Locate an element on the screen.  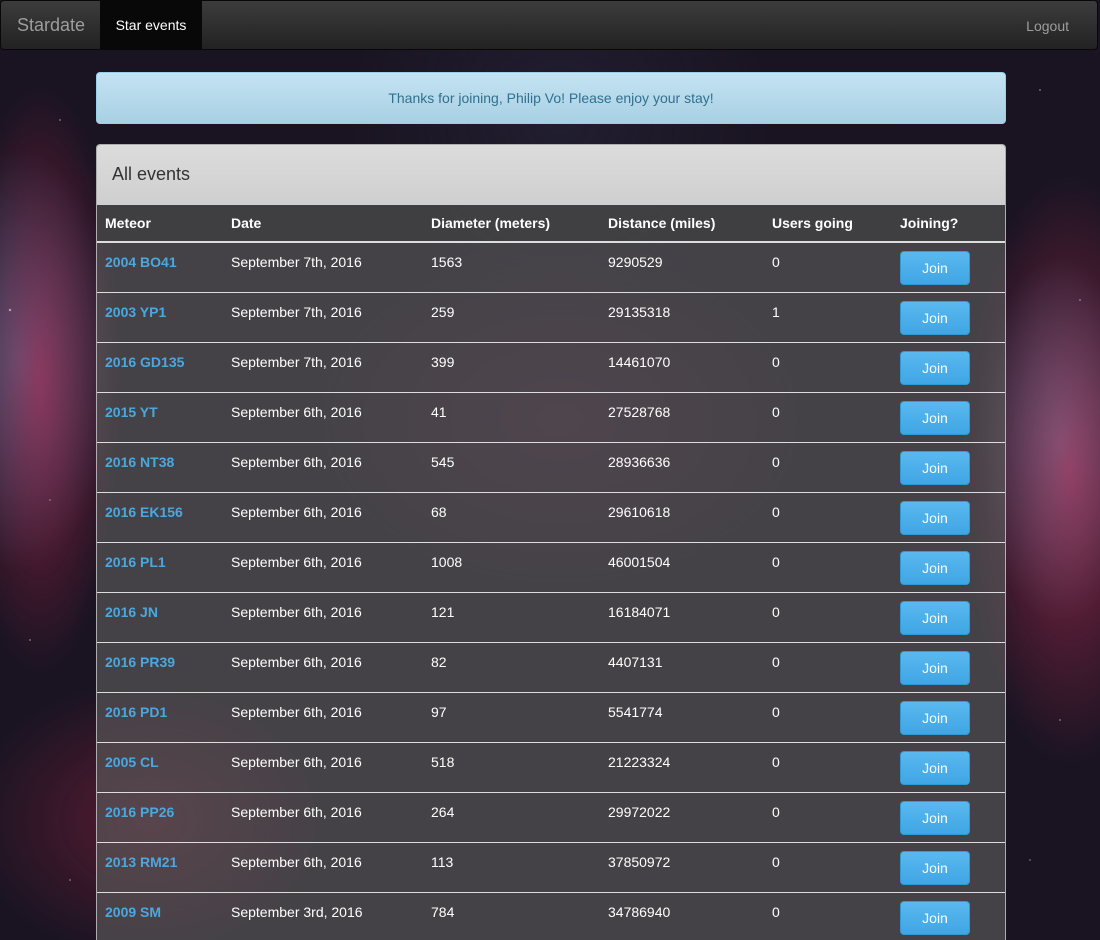
meteor-link: 2016 PD1 is located at coordinates (136, 712).